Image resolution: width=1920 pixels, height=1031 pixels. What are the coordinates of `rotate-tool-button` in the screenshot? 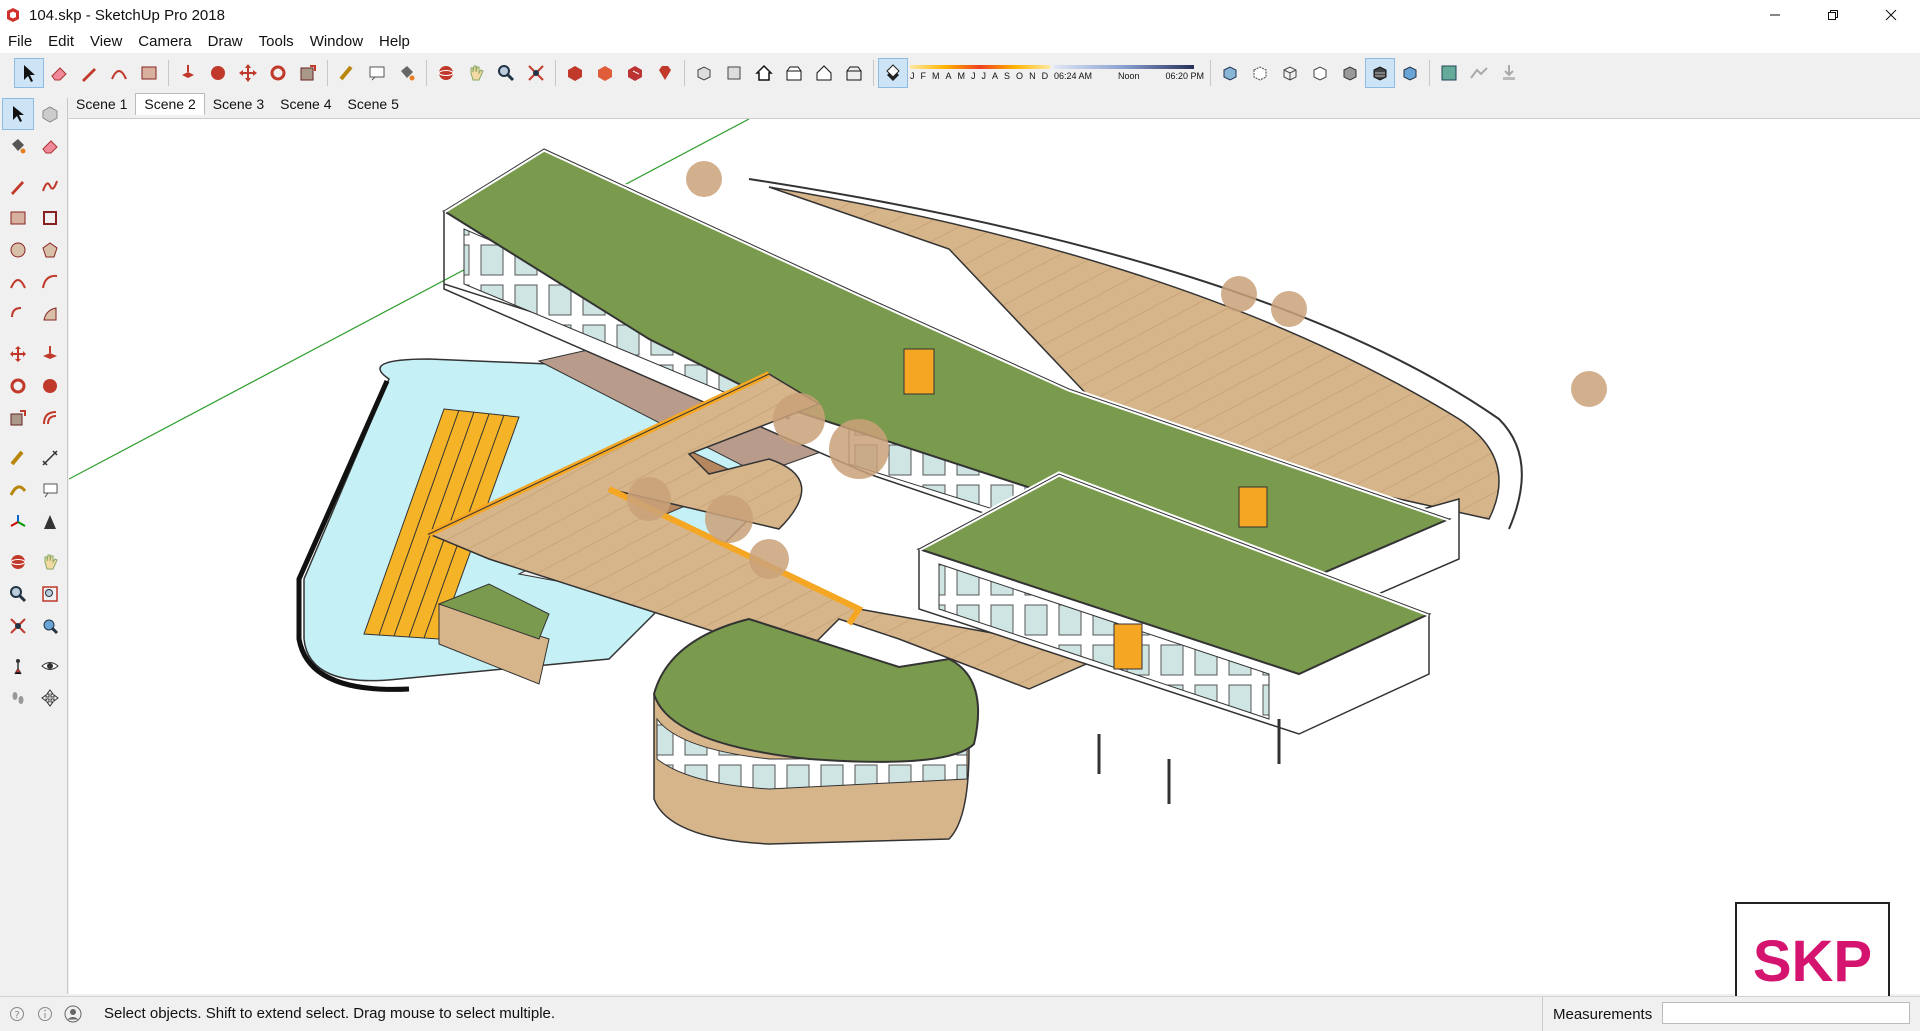 It's located at (278, 73).